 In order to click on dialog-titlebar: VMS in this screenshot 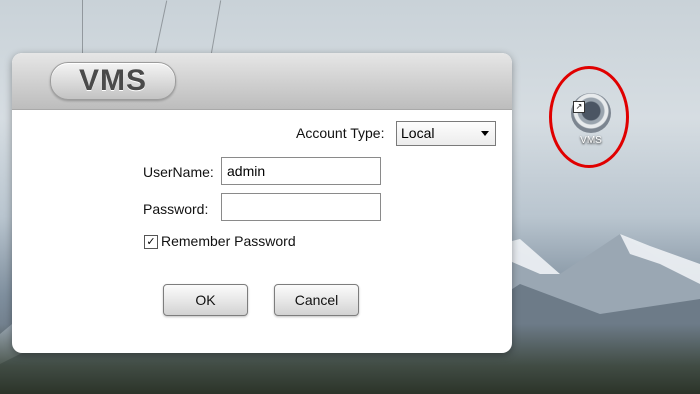, I will do `click(262, 81)`.